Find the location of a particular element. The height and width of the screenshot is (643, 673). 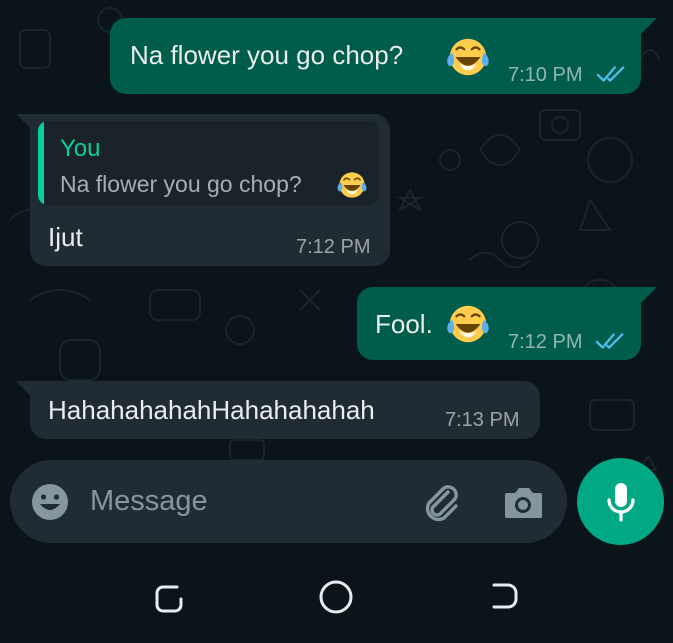

message-bubble-outgoing: Fool. 7:12 PM is located at coordinates (499, 323).